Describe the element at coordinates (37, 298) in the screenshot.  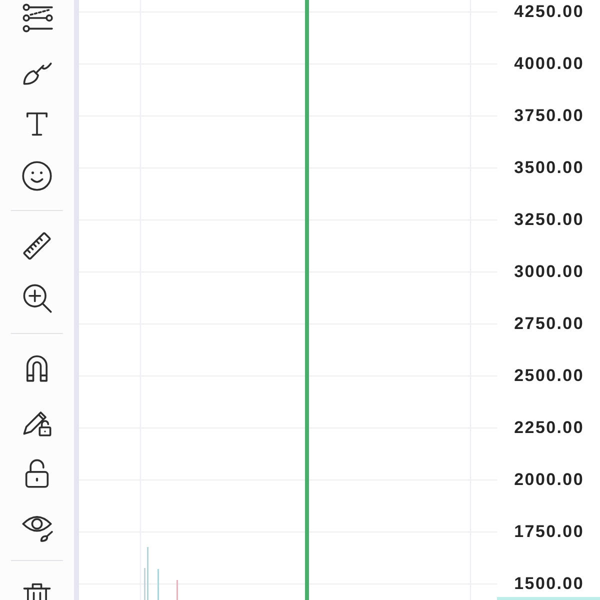
I see `zoom-in-icon` at that location.